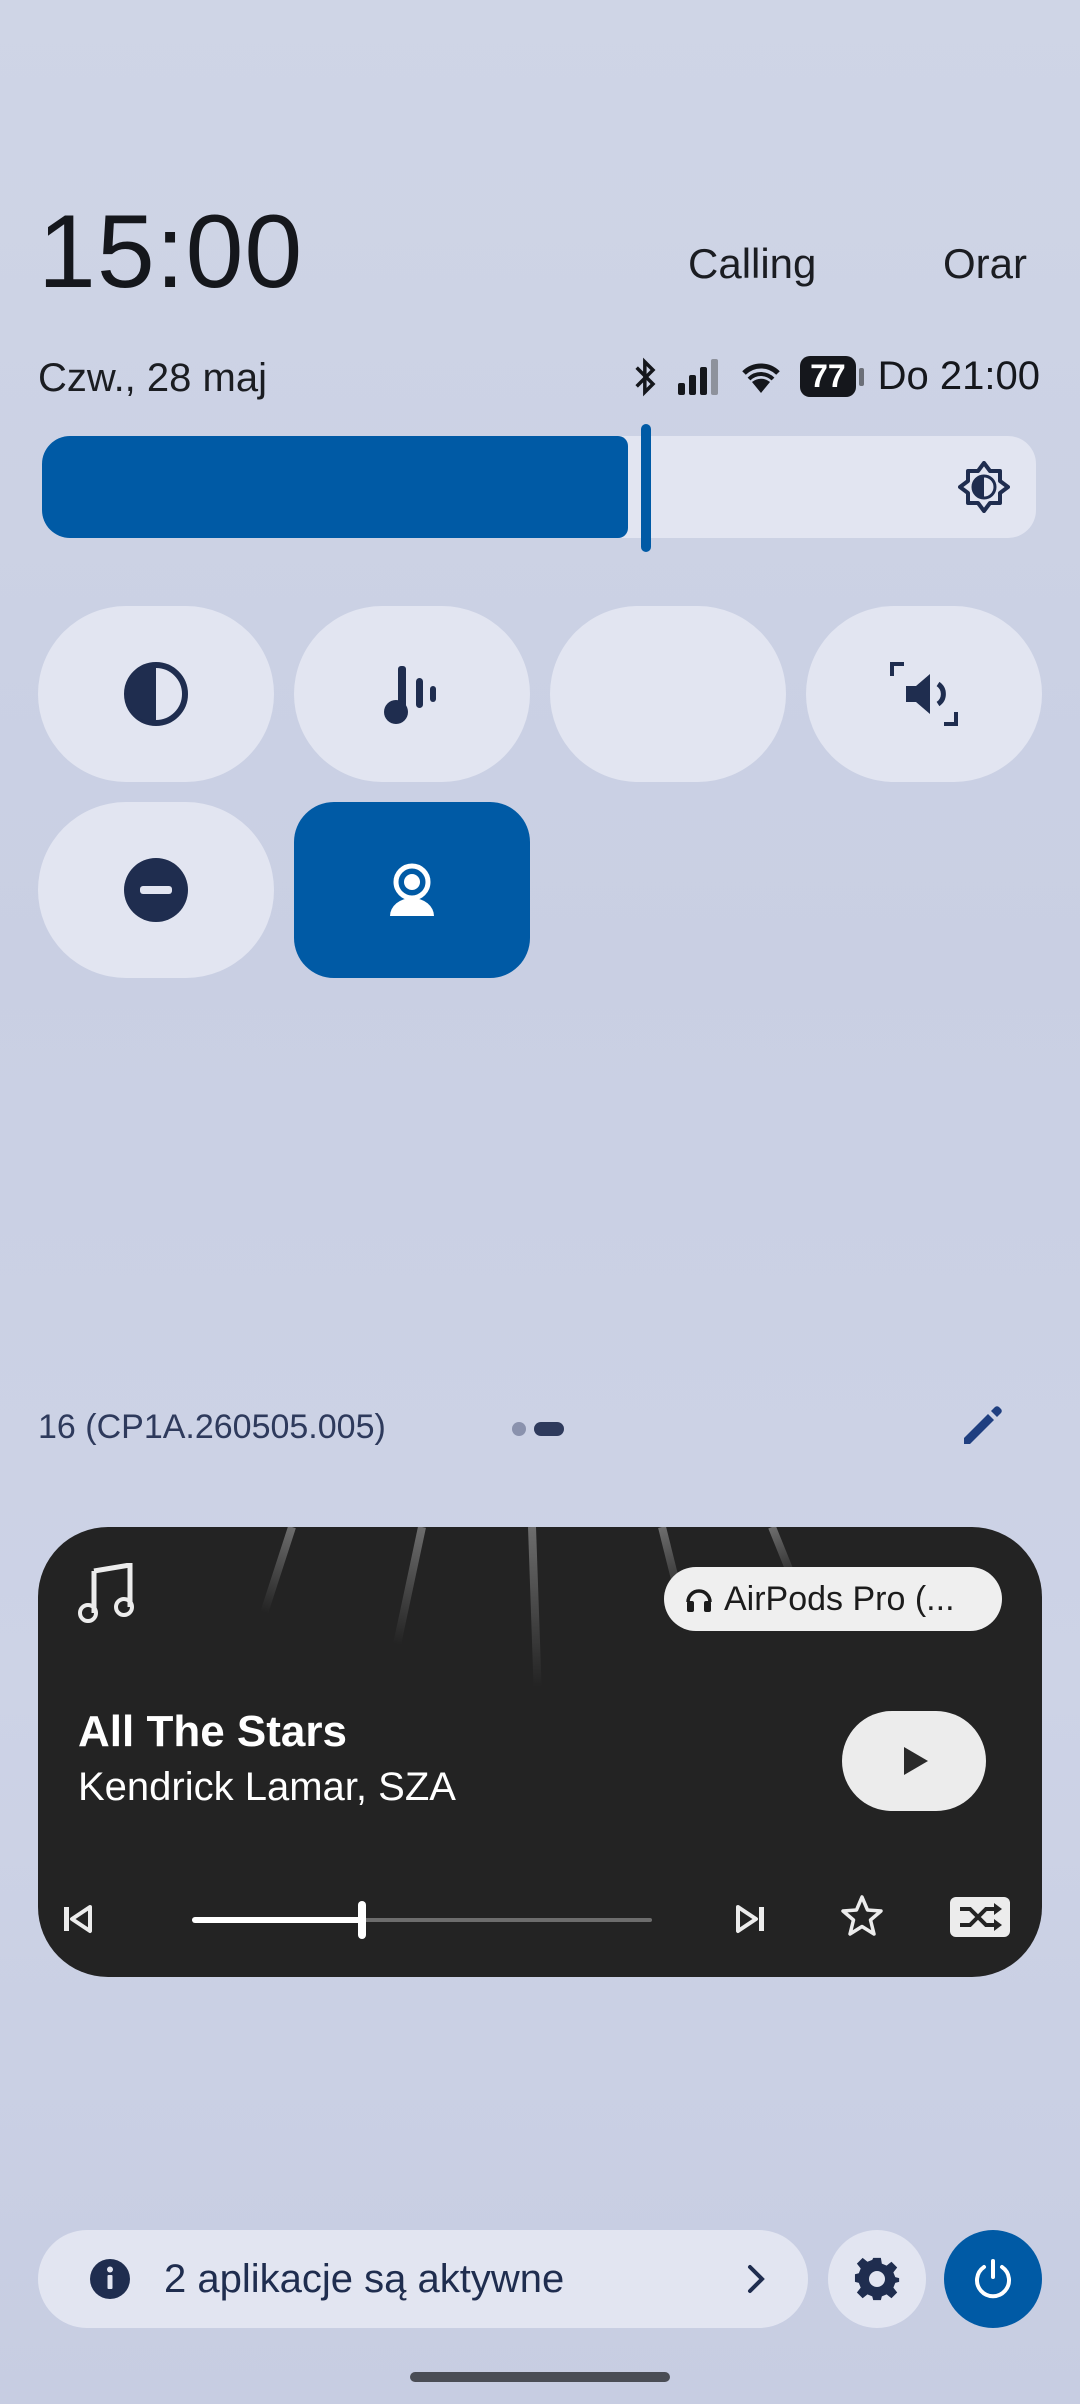  I want to click on info-icon, so click(110, 2279).